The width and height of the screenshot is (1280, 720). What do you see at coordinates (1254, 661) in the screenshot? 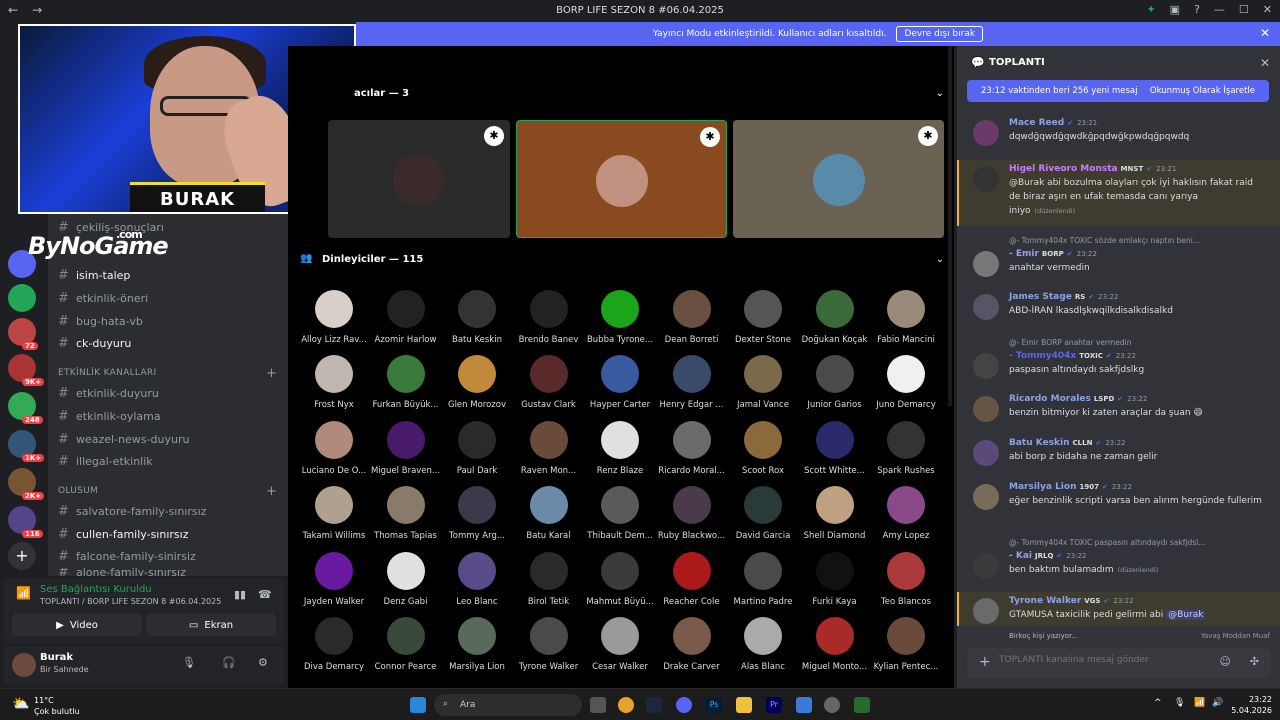
I see `apps-icon: ✣` at bounding box center [1254, 661].